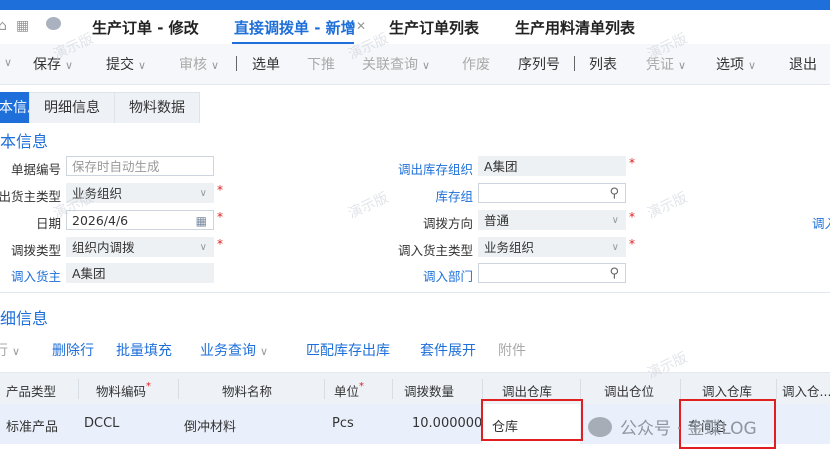  Describe the element at coordinates (140, 166) in the screenshot. I see `bill-no-field: 保存时自动生成` at that location.